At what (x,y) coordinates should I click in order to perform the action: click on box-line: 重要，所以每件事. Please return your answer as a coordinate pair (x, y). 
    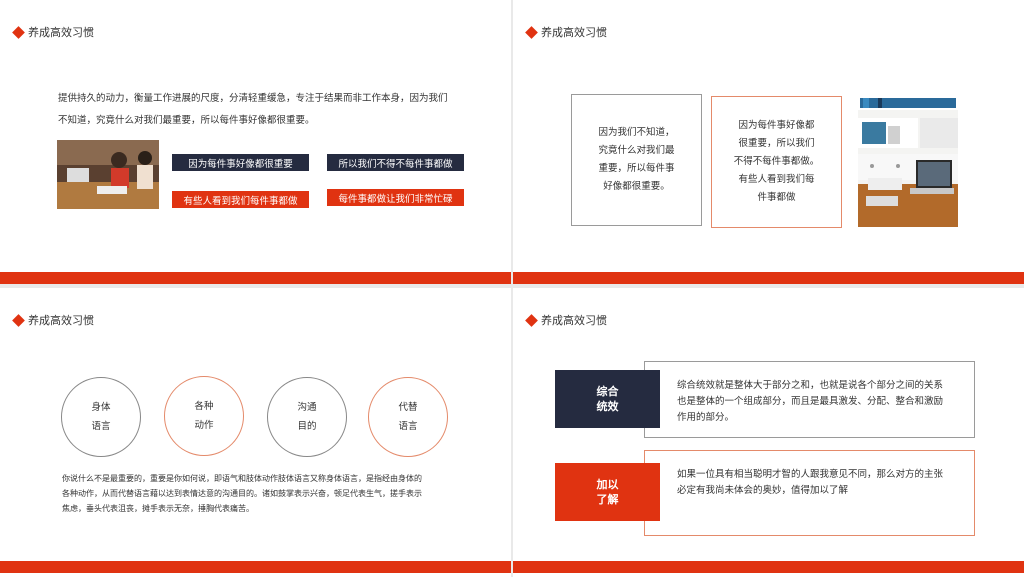
    Looking at the image, I should click on (636, 168).